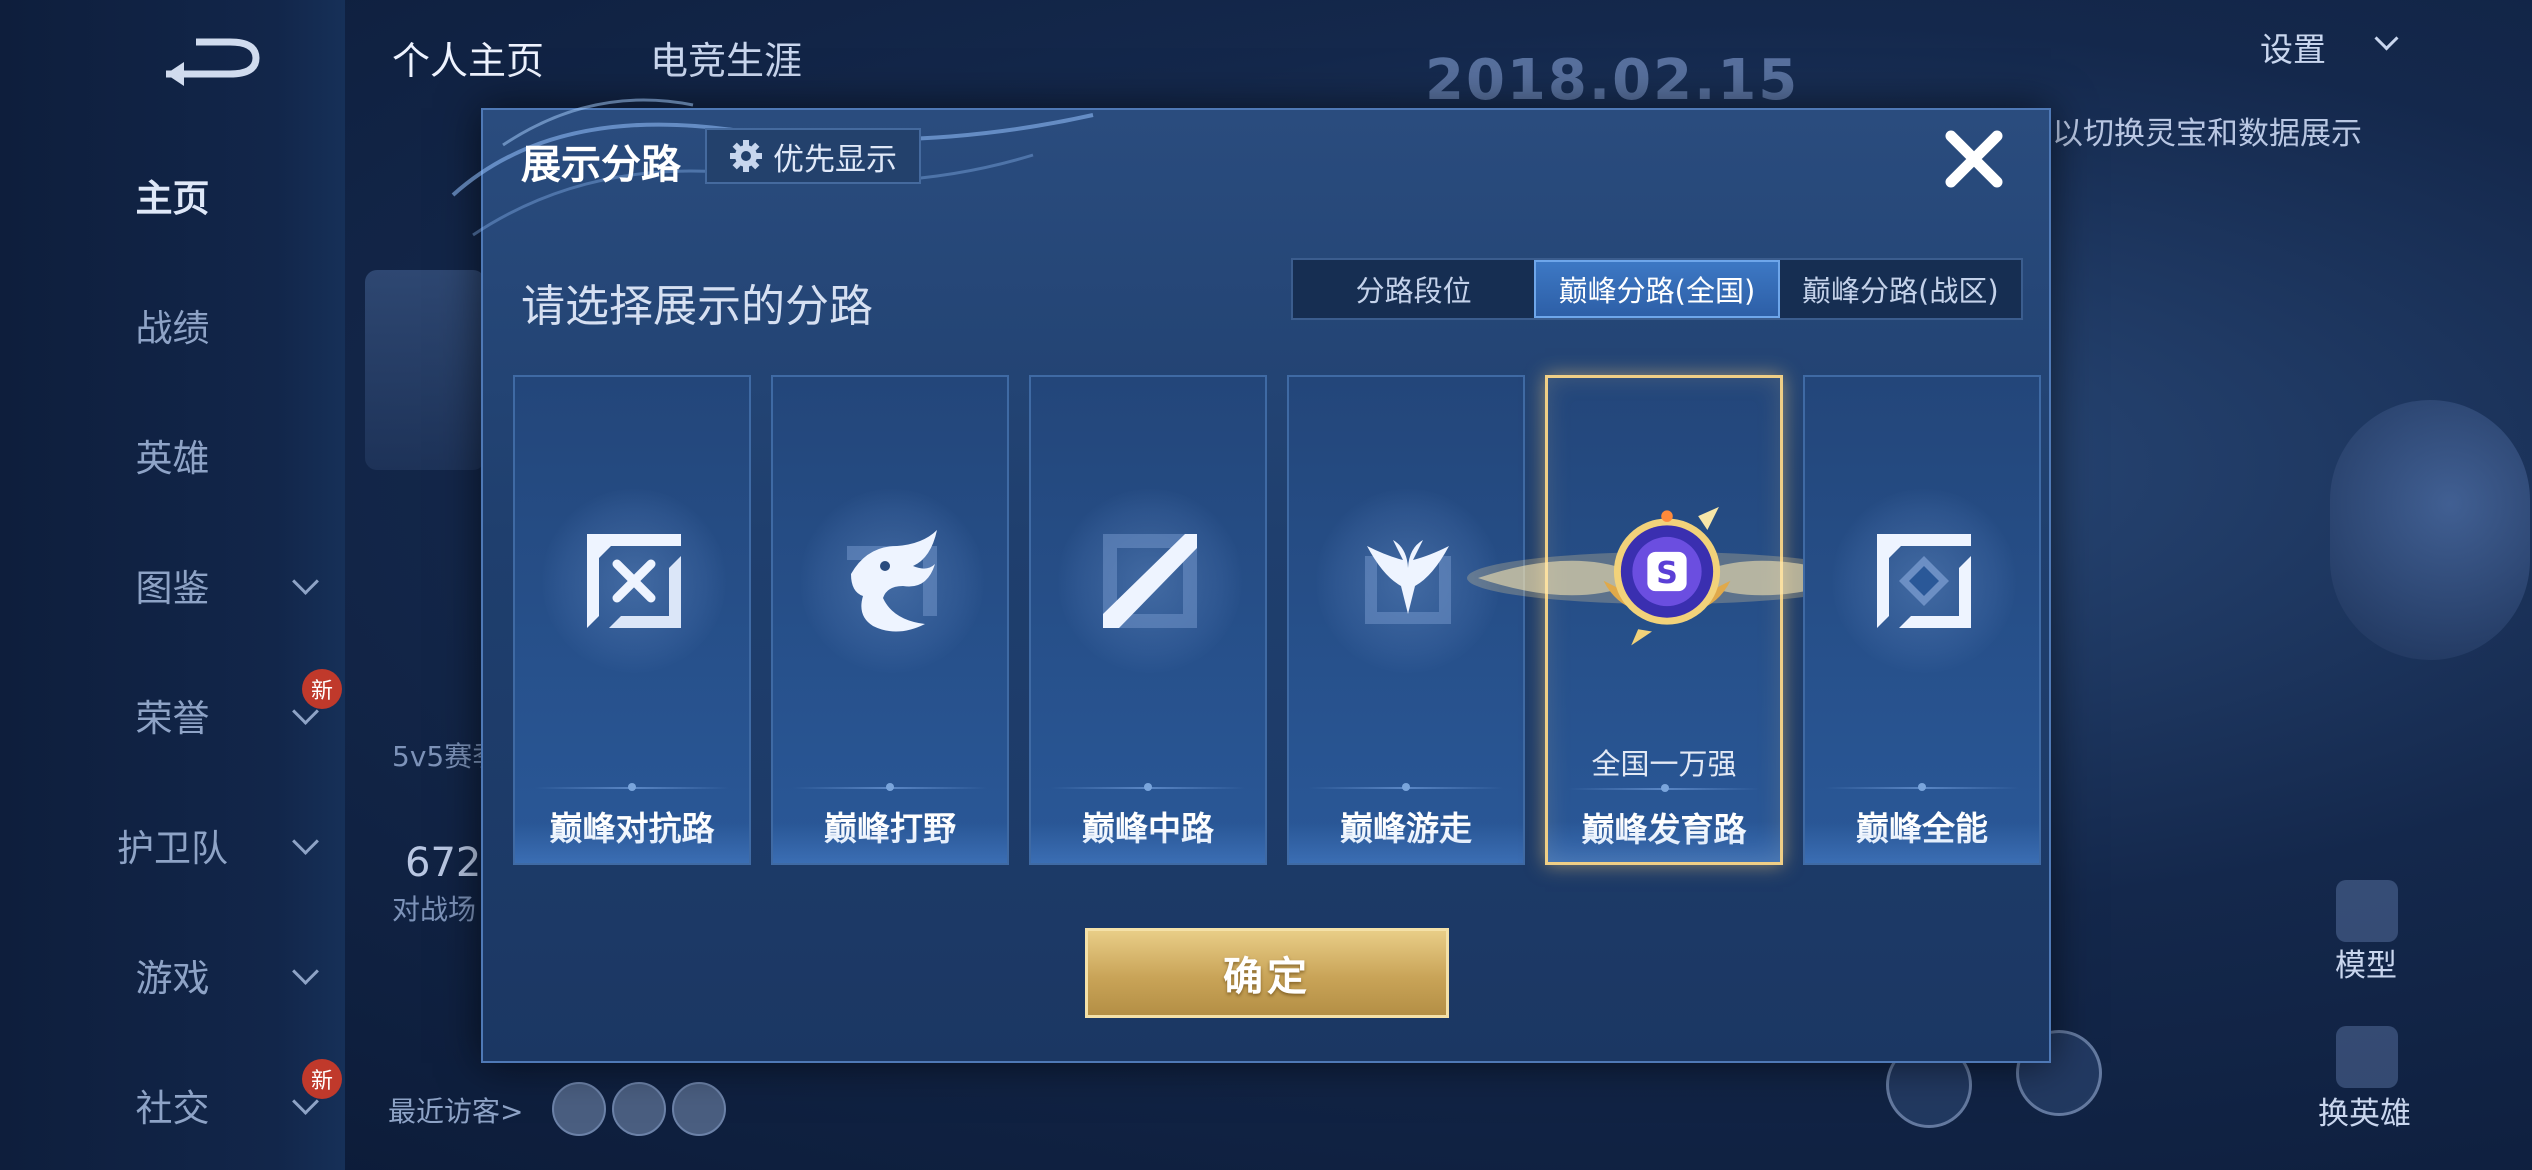 The height and width of the screenshot is (1170, 2532). I want to click on lane-card-adc: S 全国一万强 巅峰发育路, so click(1667, 620).